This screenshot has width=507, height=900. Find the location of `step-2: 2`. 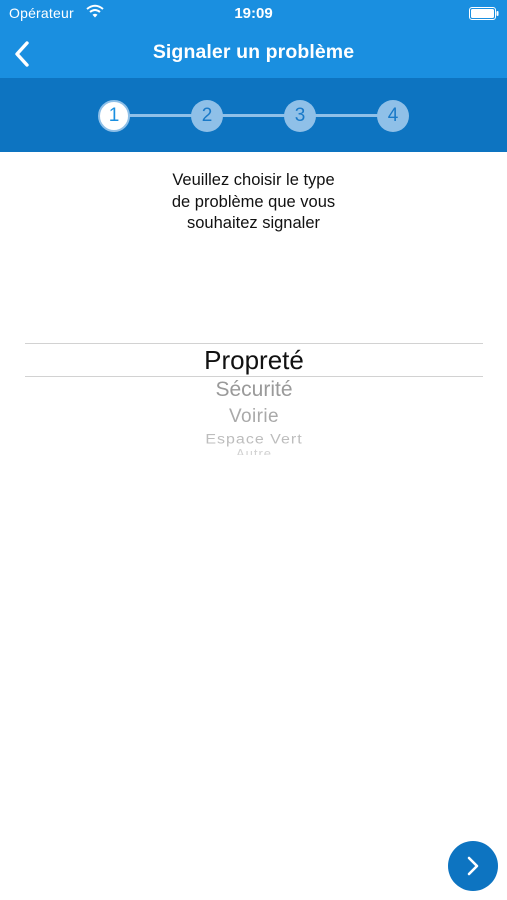

step-2: 2 is located at coordinates (207, 116).